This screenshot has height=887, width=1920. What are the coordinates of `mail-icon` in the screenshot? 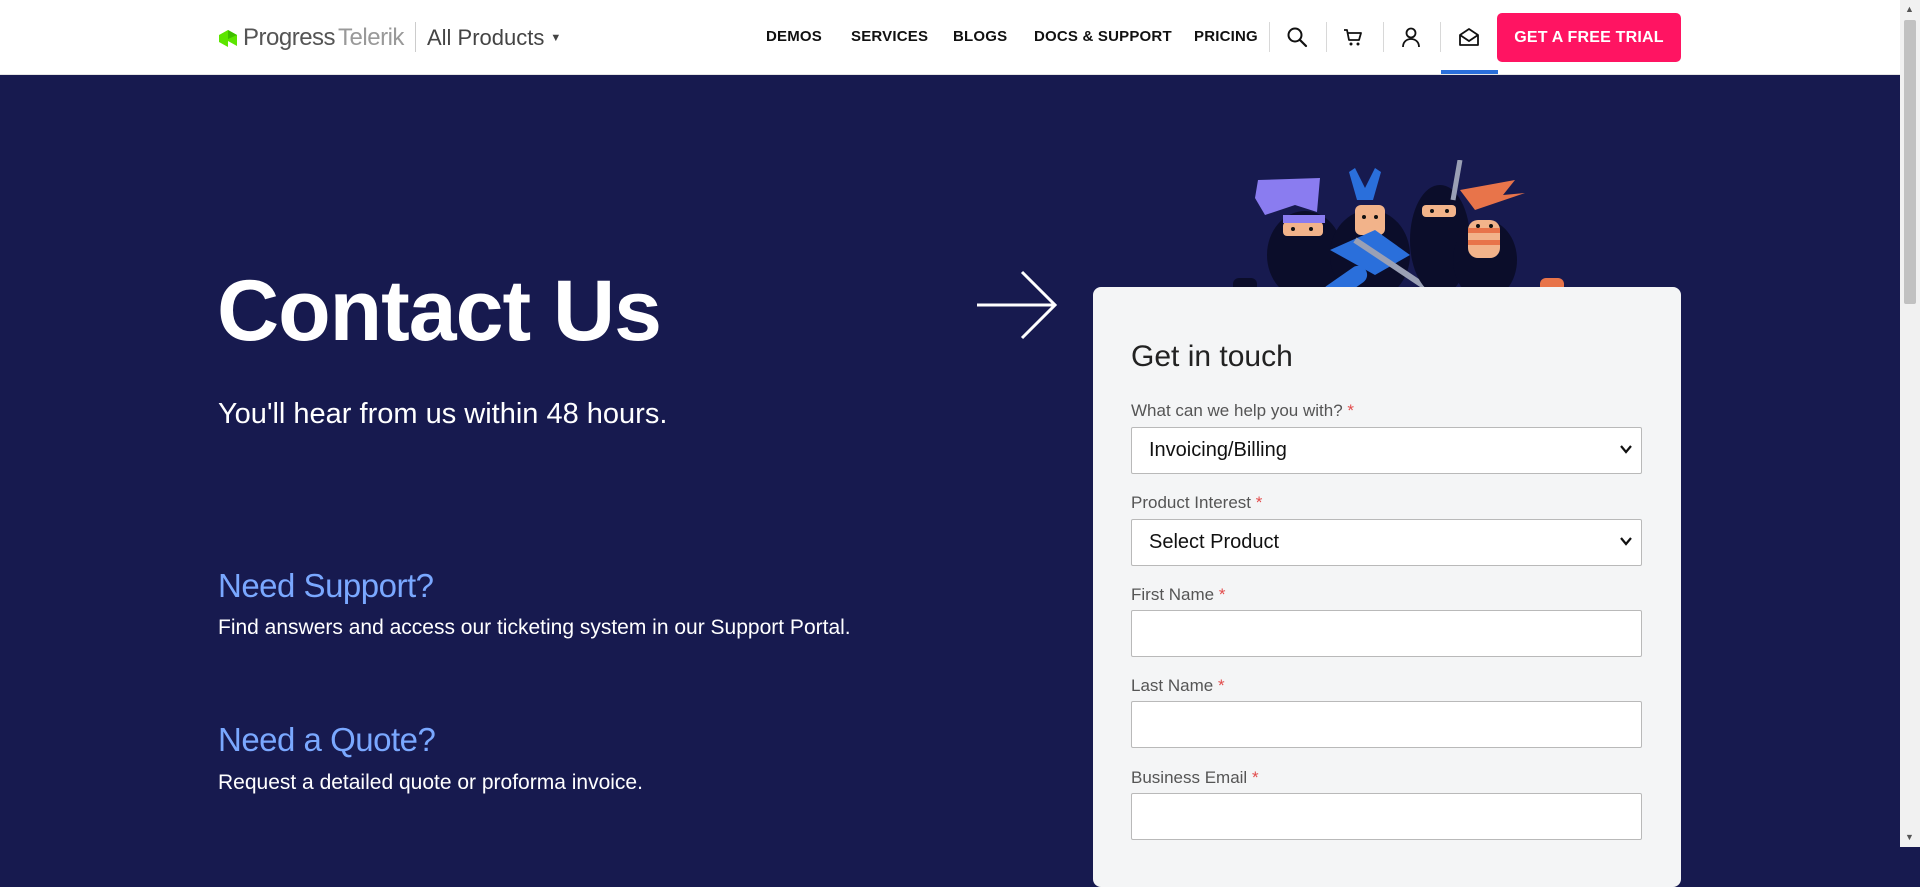 It's located at (1469, 37).